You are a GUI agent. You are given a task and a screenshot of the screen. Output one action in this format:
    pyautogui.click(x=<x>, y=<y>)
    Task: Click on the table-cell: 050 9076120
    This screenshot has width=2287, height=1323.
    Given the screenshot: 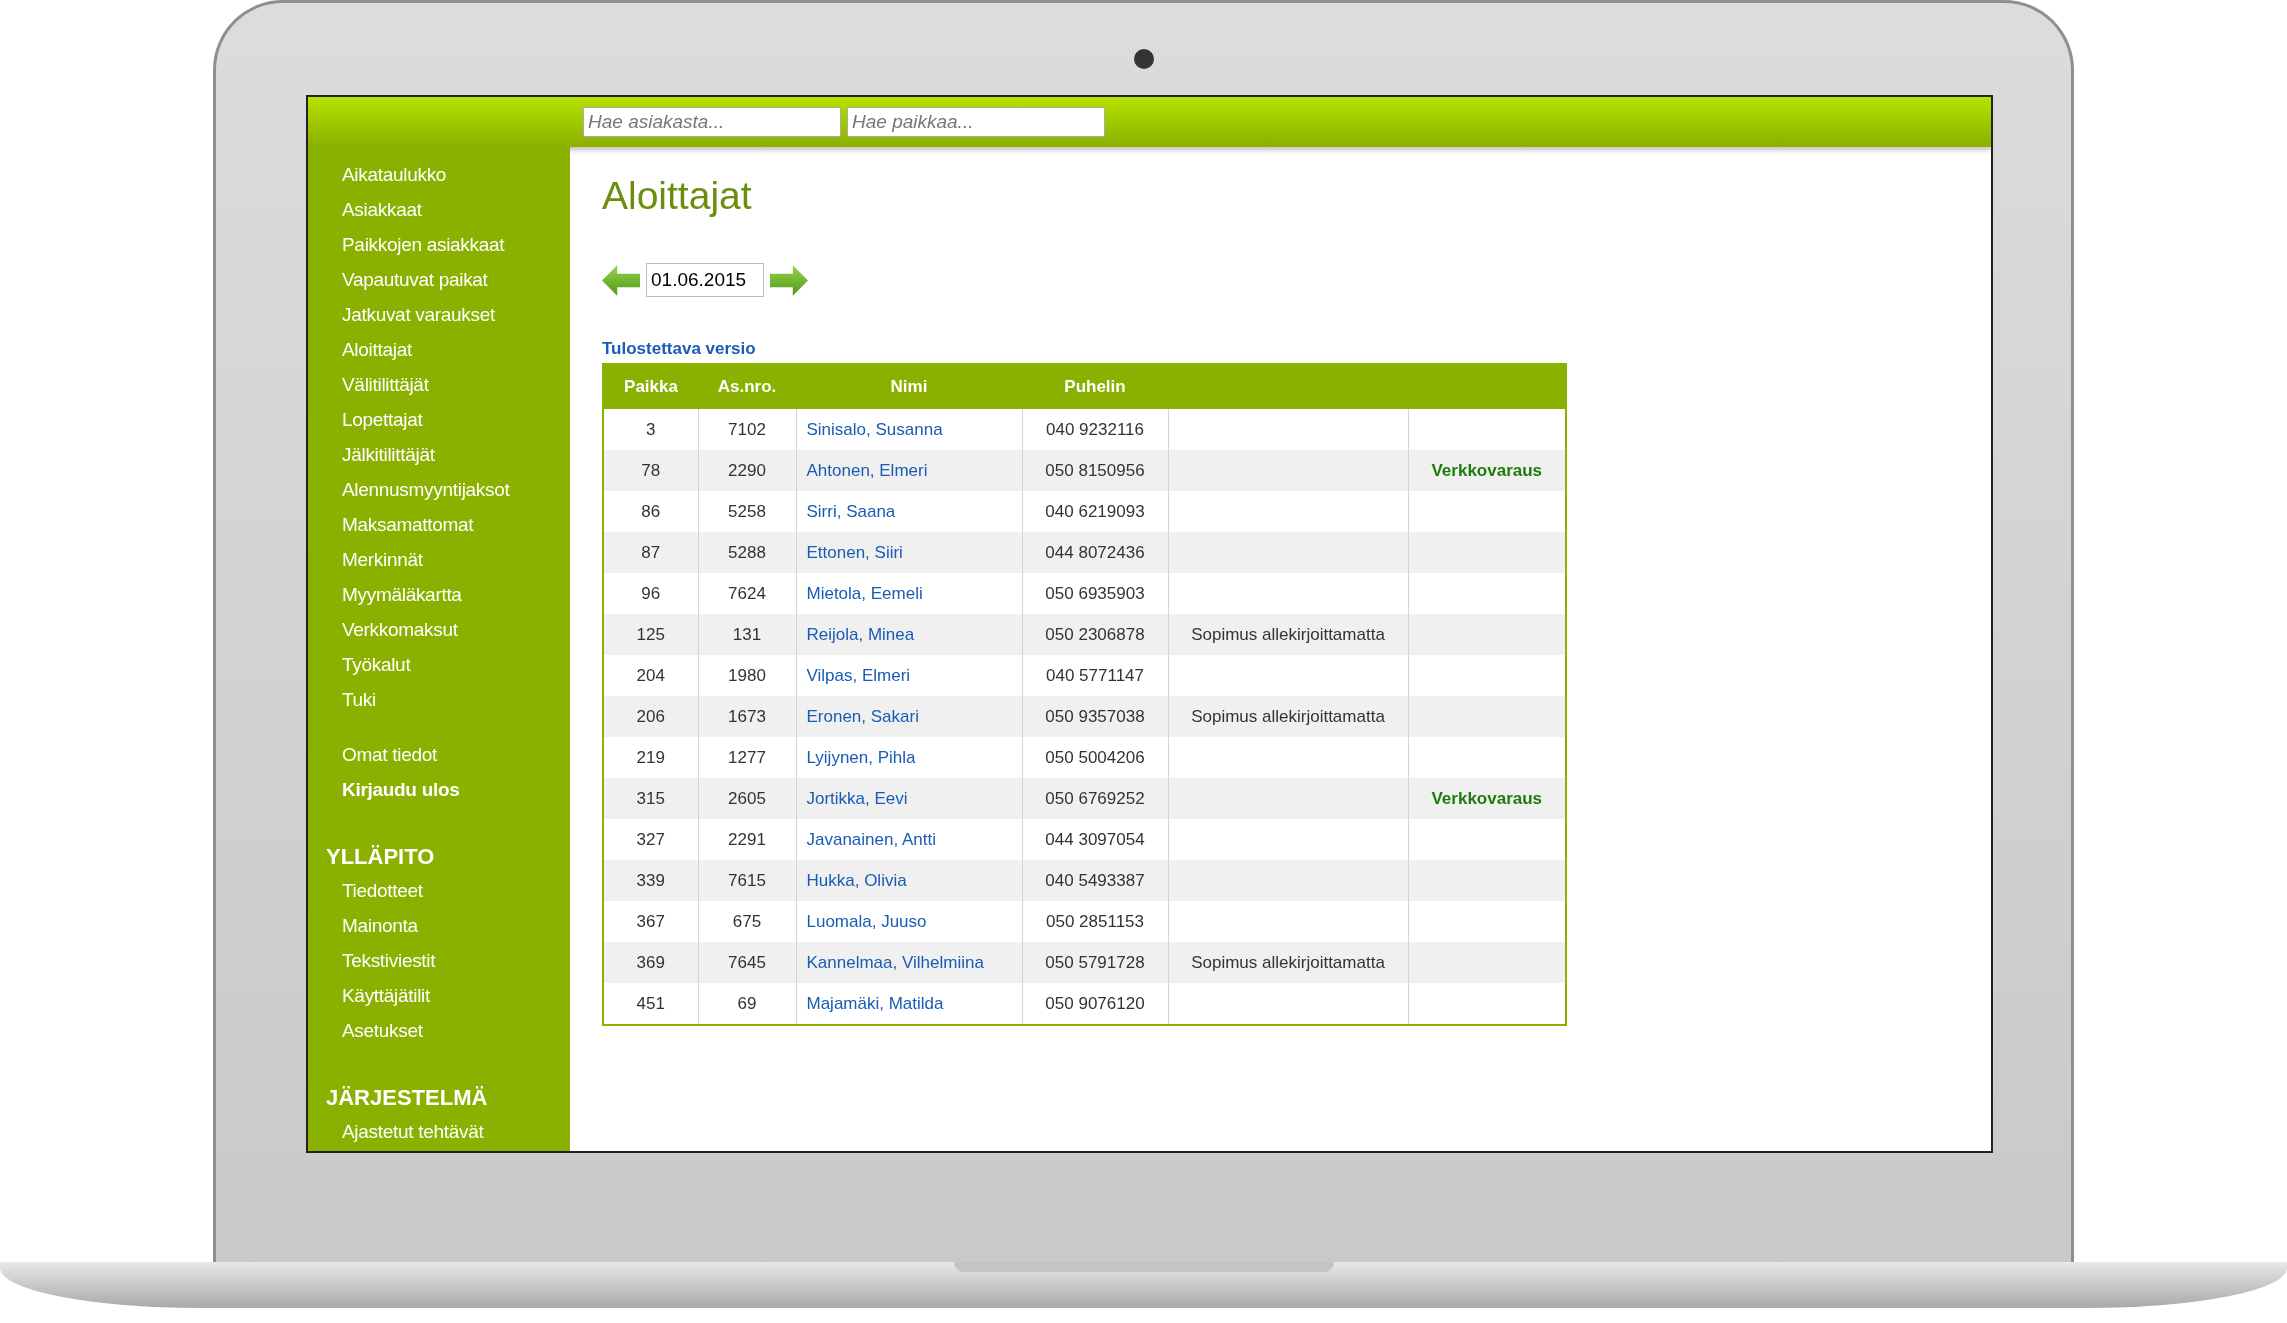 What is the action you would take?
    pyautogui.click(x=1095, y=1004)
    